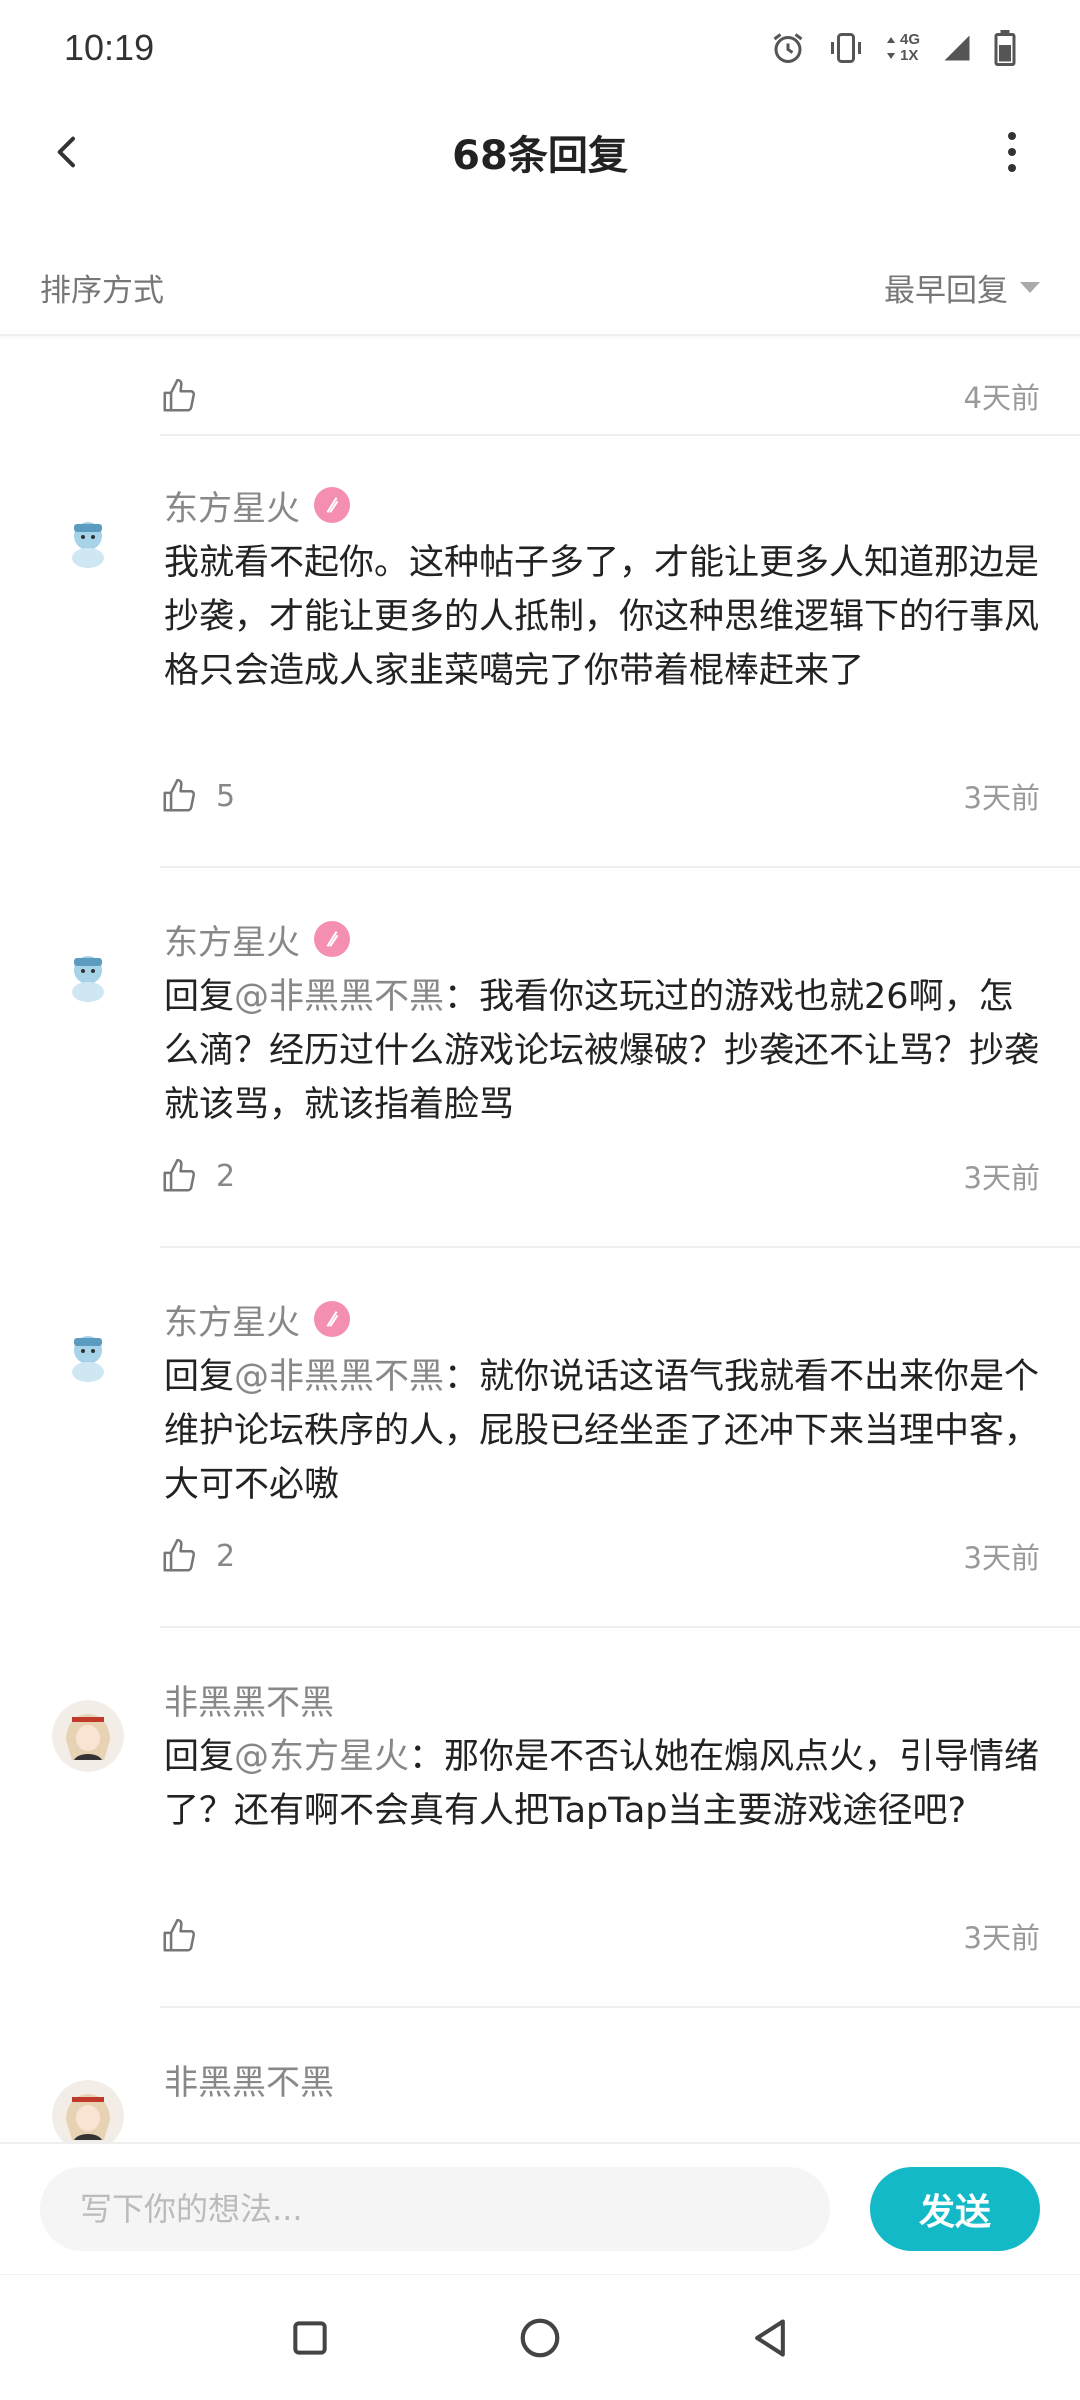 This screenshot has width=1080, height=2400. What do you see at coordinates (1001, 398) in the screenshot?
I see `comment-time: 4天前` at bounding box center [1001, 398].